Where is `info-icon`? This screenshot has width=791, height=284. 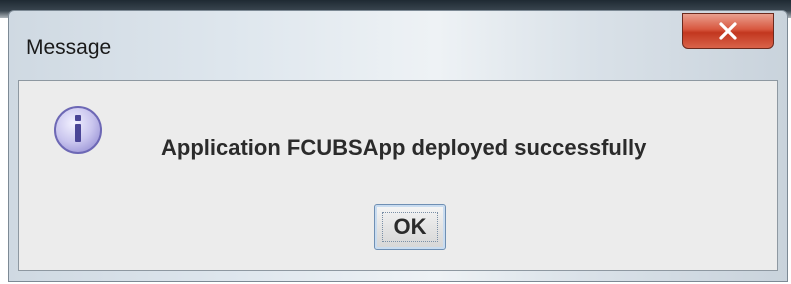
info-icon is located at coordinates (78, 130).